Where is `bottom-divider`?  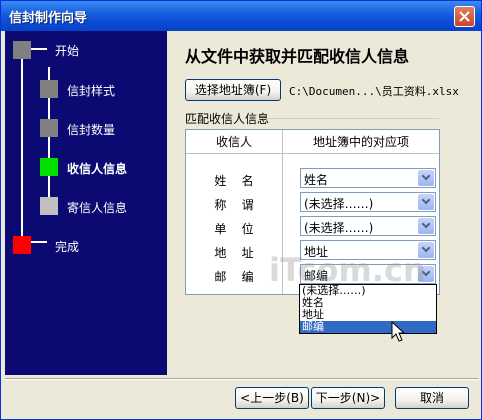 bottom-divider is located at coordinates (242, 379).